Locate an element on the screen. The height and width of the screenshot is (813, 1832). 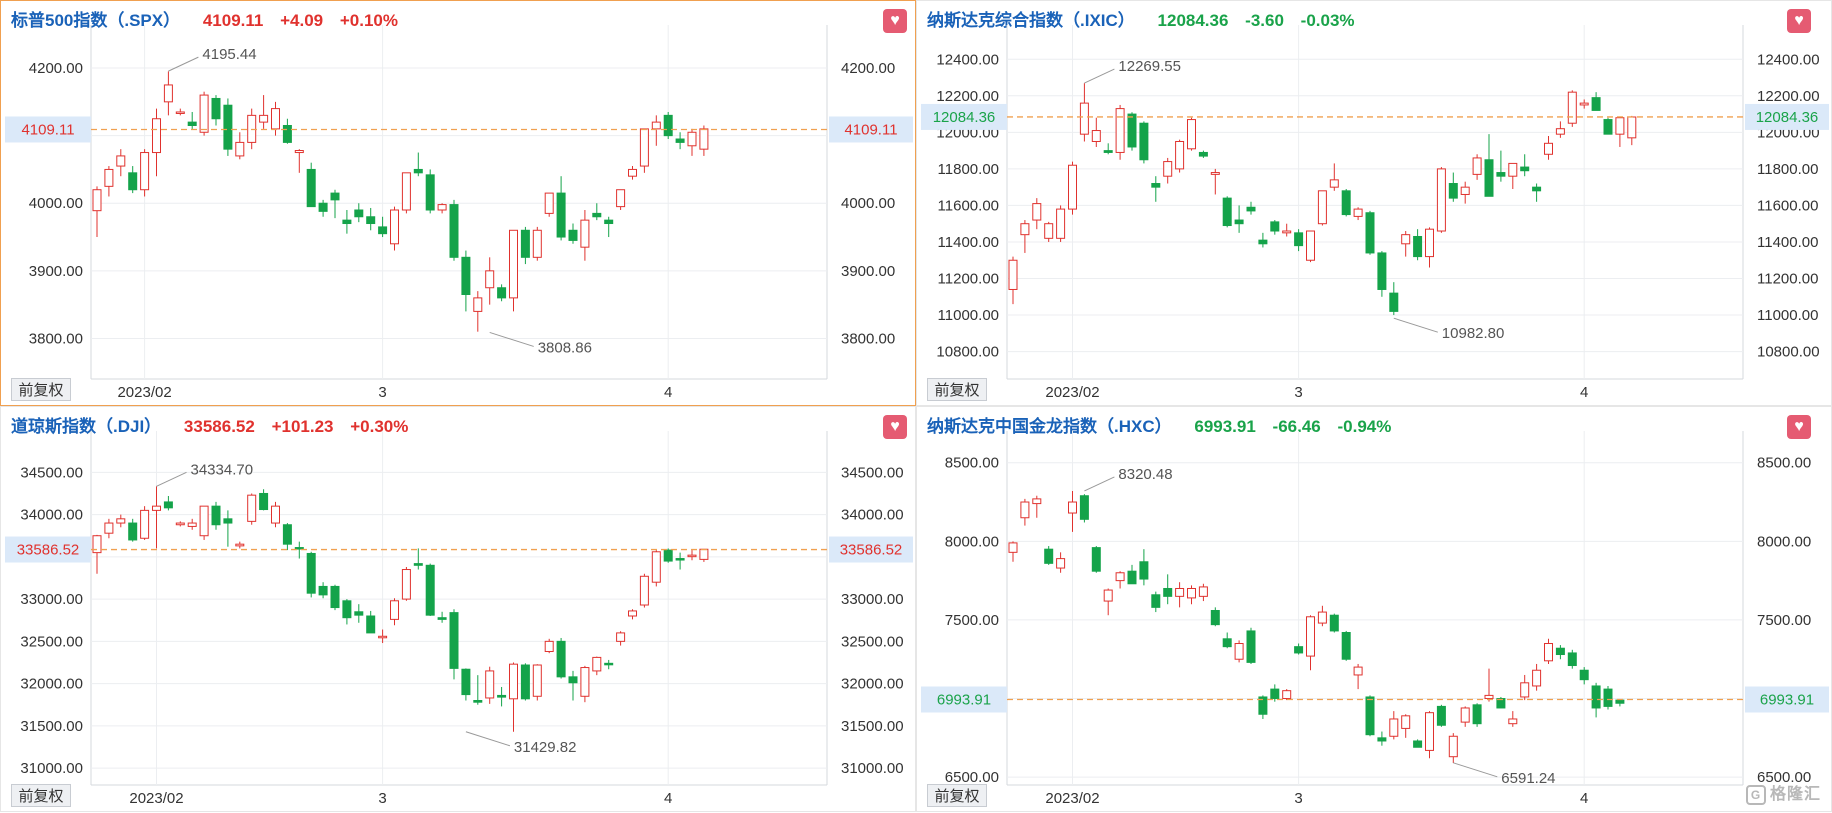
low-annotation-label: 3808.86 is located at coordinates (565, 347).